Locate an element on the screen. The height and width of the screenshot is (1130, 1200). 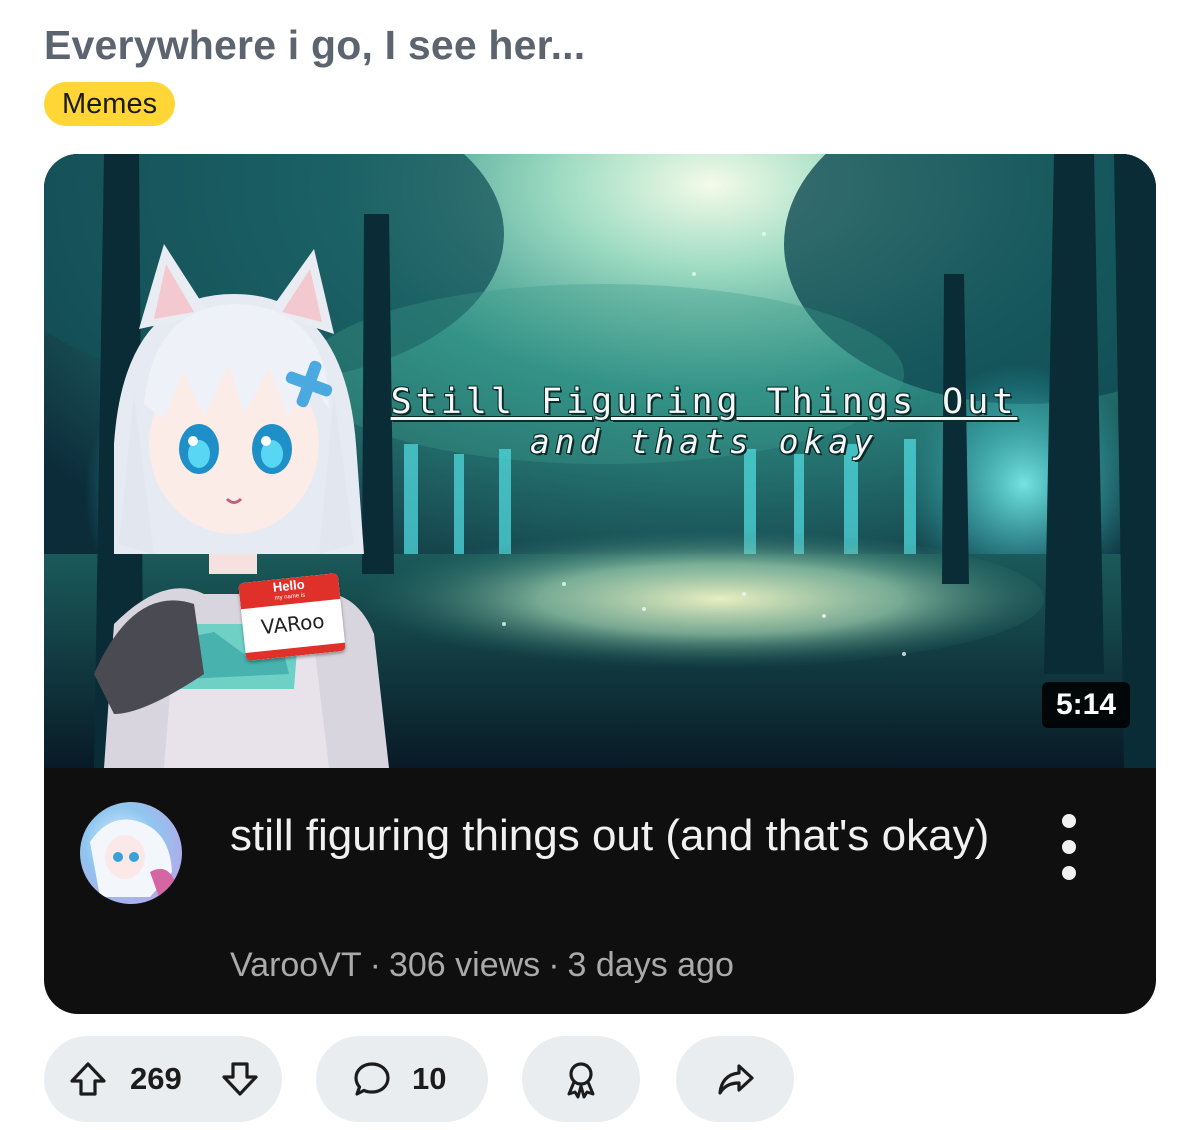
comment-count: 10 is located at coordinates (429, 1078).